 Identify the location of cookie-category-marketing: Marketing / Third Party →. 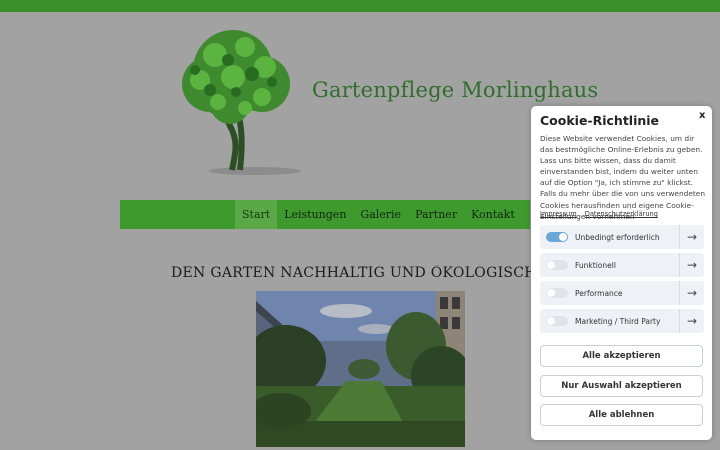
(622, 321).